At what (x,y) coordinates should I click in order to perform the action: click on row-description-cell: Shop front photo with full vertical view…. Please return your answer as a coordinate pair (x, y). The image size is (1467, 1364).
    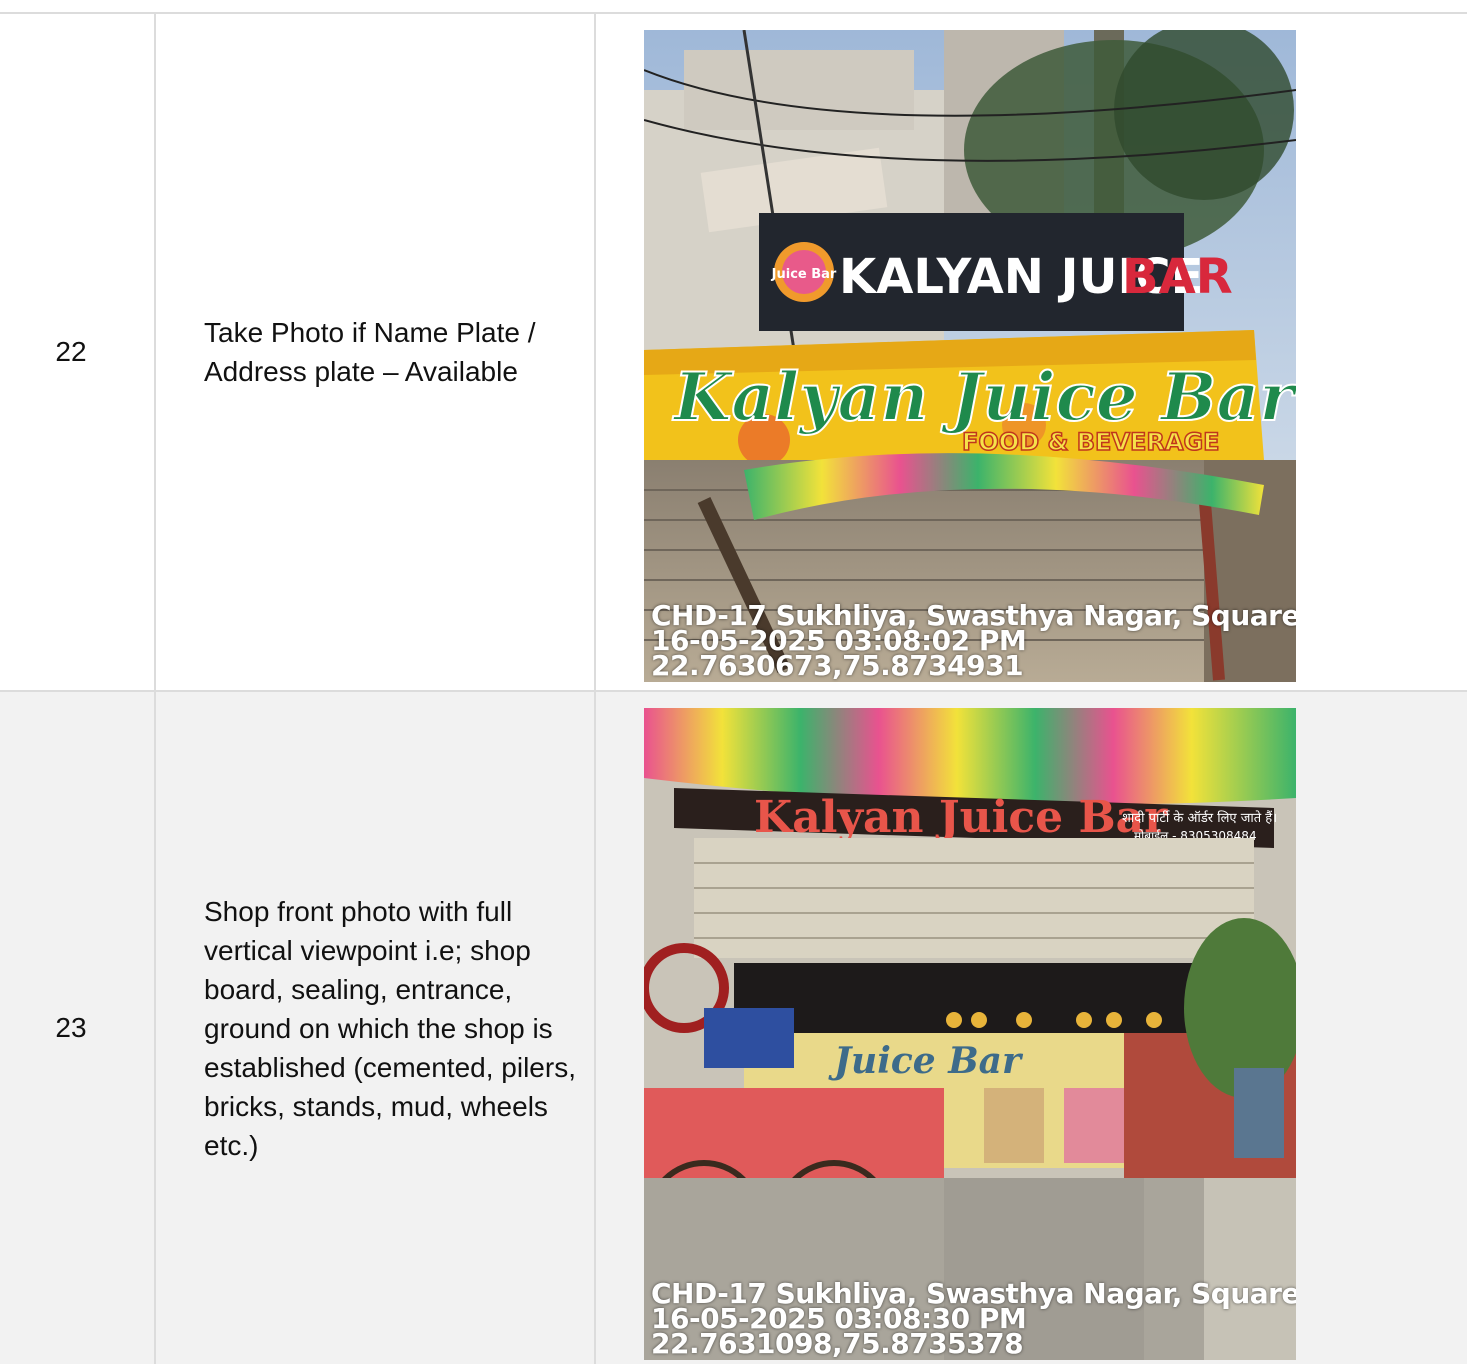
    Looking at the image, I should click on (376, 1028).